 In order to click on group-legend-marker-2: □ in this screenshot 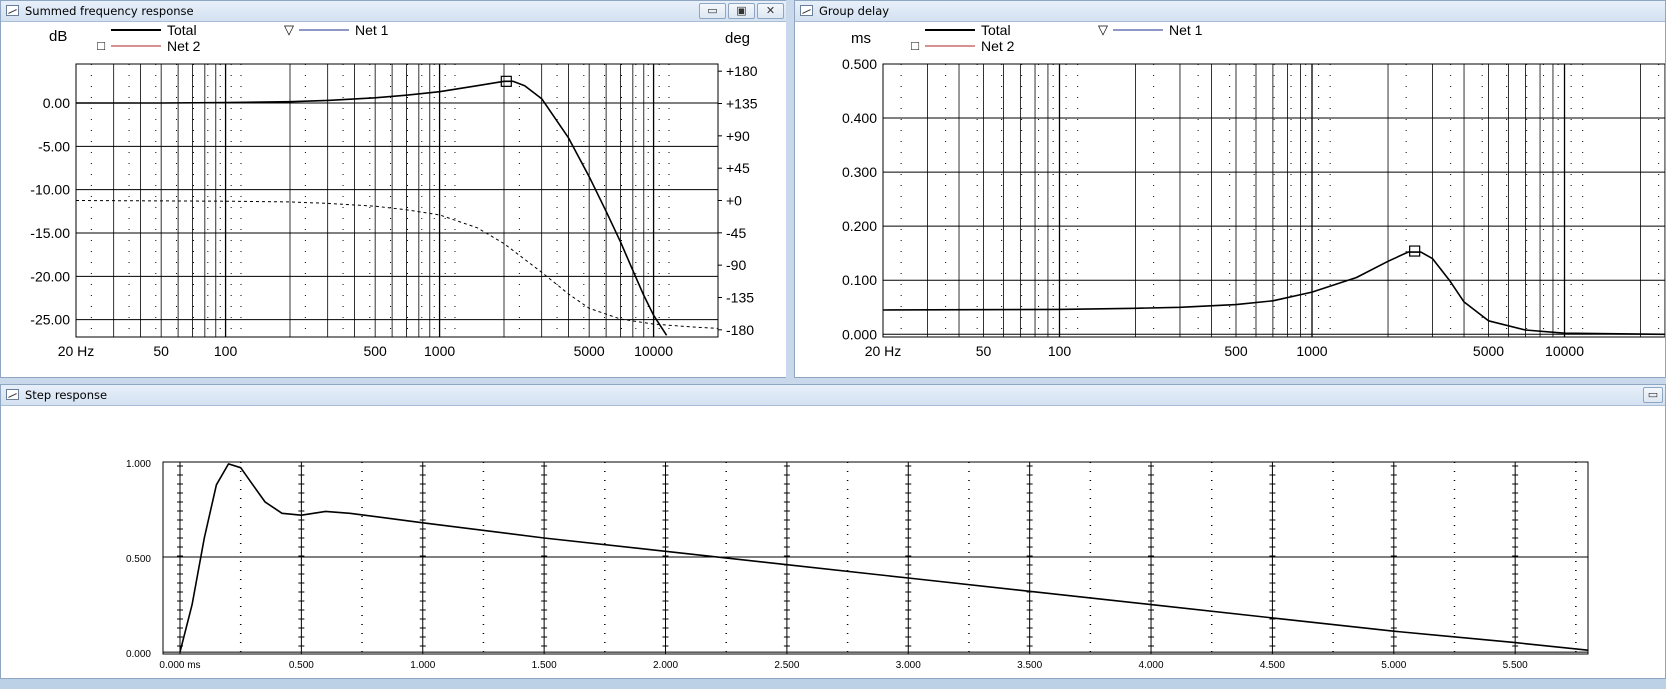, I will do `click(915, 45)`.